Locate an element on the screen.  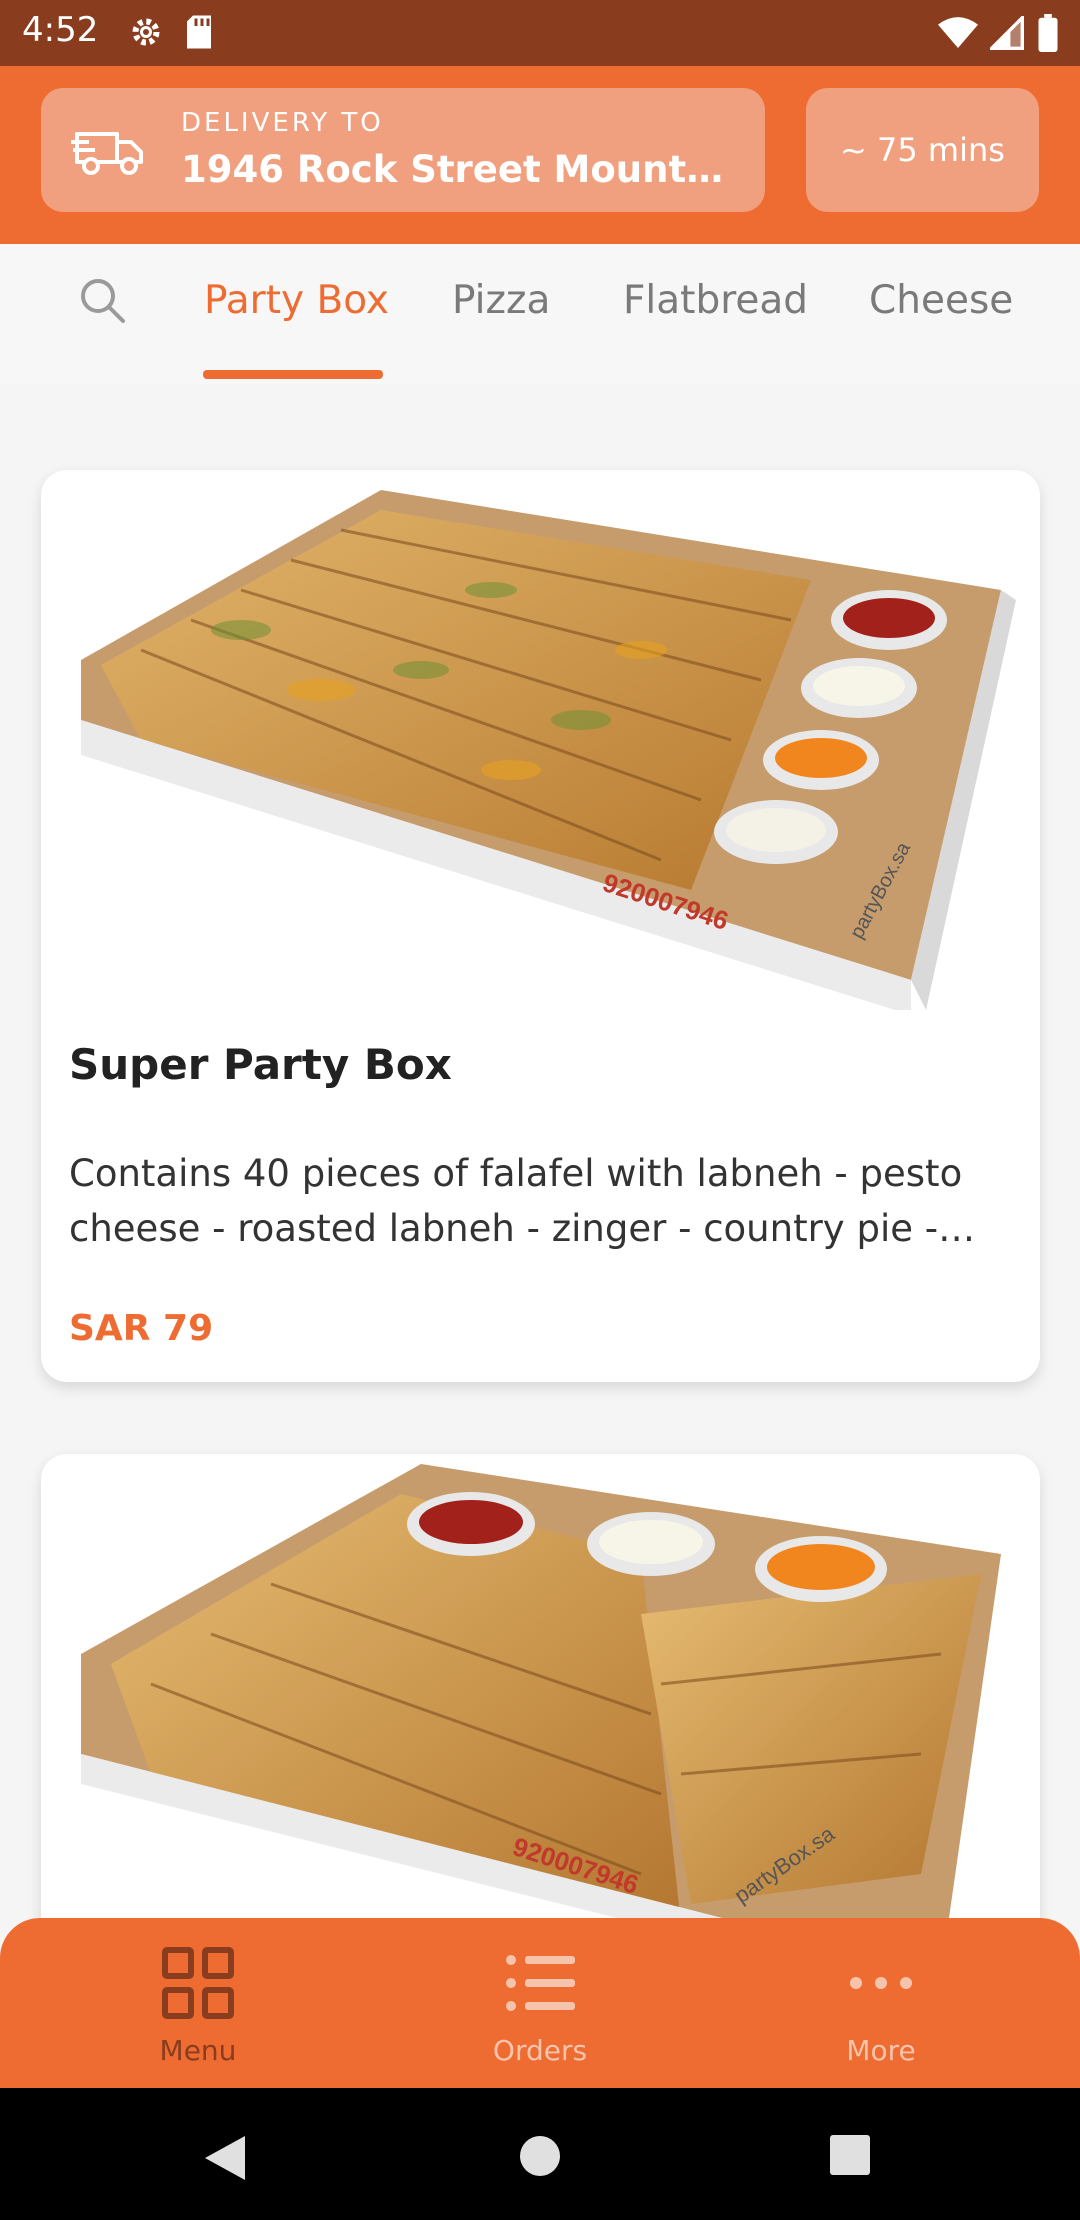
nav-menu: Menu is located at coordinates (198, 2006).